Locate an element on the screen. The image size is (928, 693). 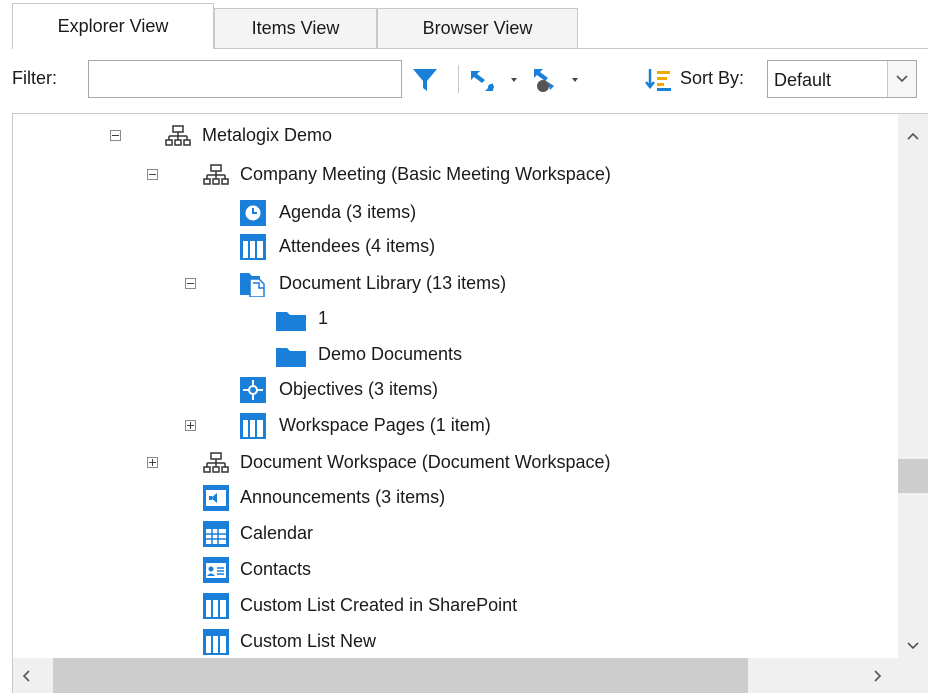
sort-by-label: Sort By: is located at coordinates (712, 78).